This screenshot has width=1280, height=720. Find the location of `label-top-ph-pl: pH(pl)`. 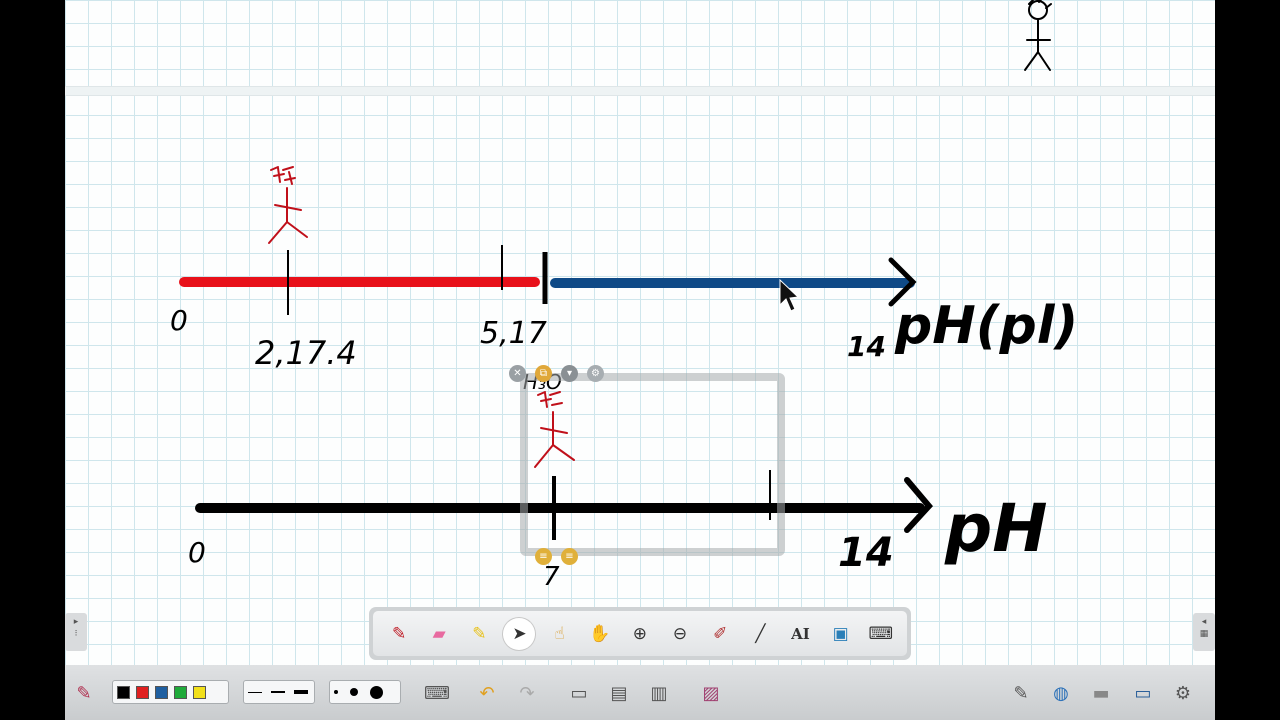

label-top-ph-pl: pH(pl) is located at coordinates (987, 326).